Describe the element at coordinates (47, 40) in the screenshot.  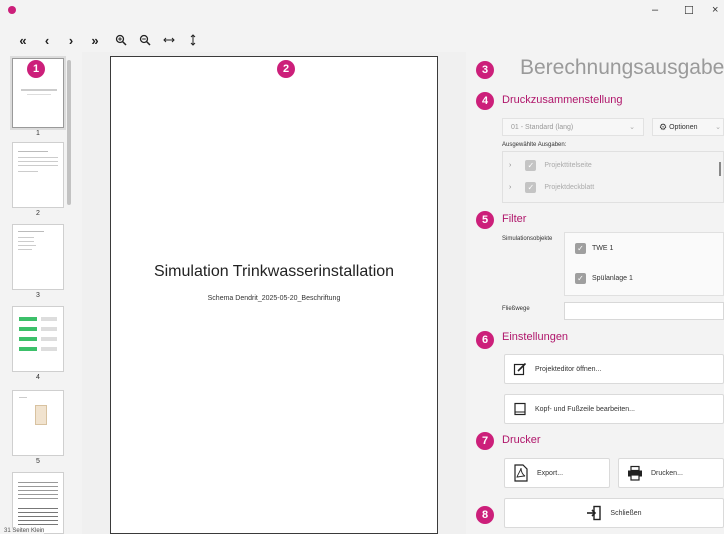
I see `previous-page-button: ‹` at that location.